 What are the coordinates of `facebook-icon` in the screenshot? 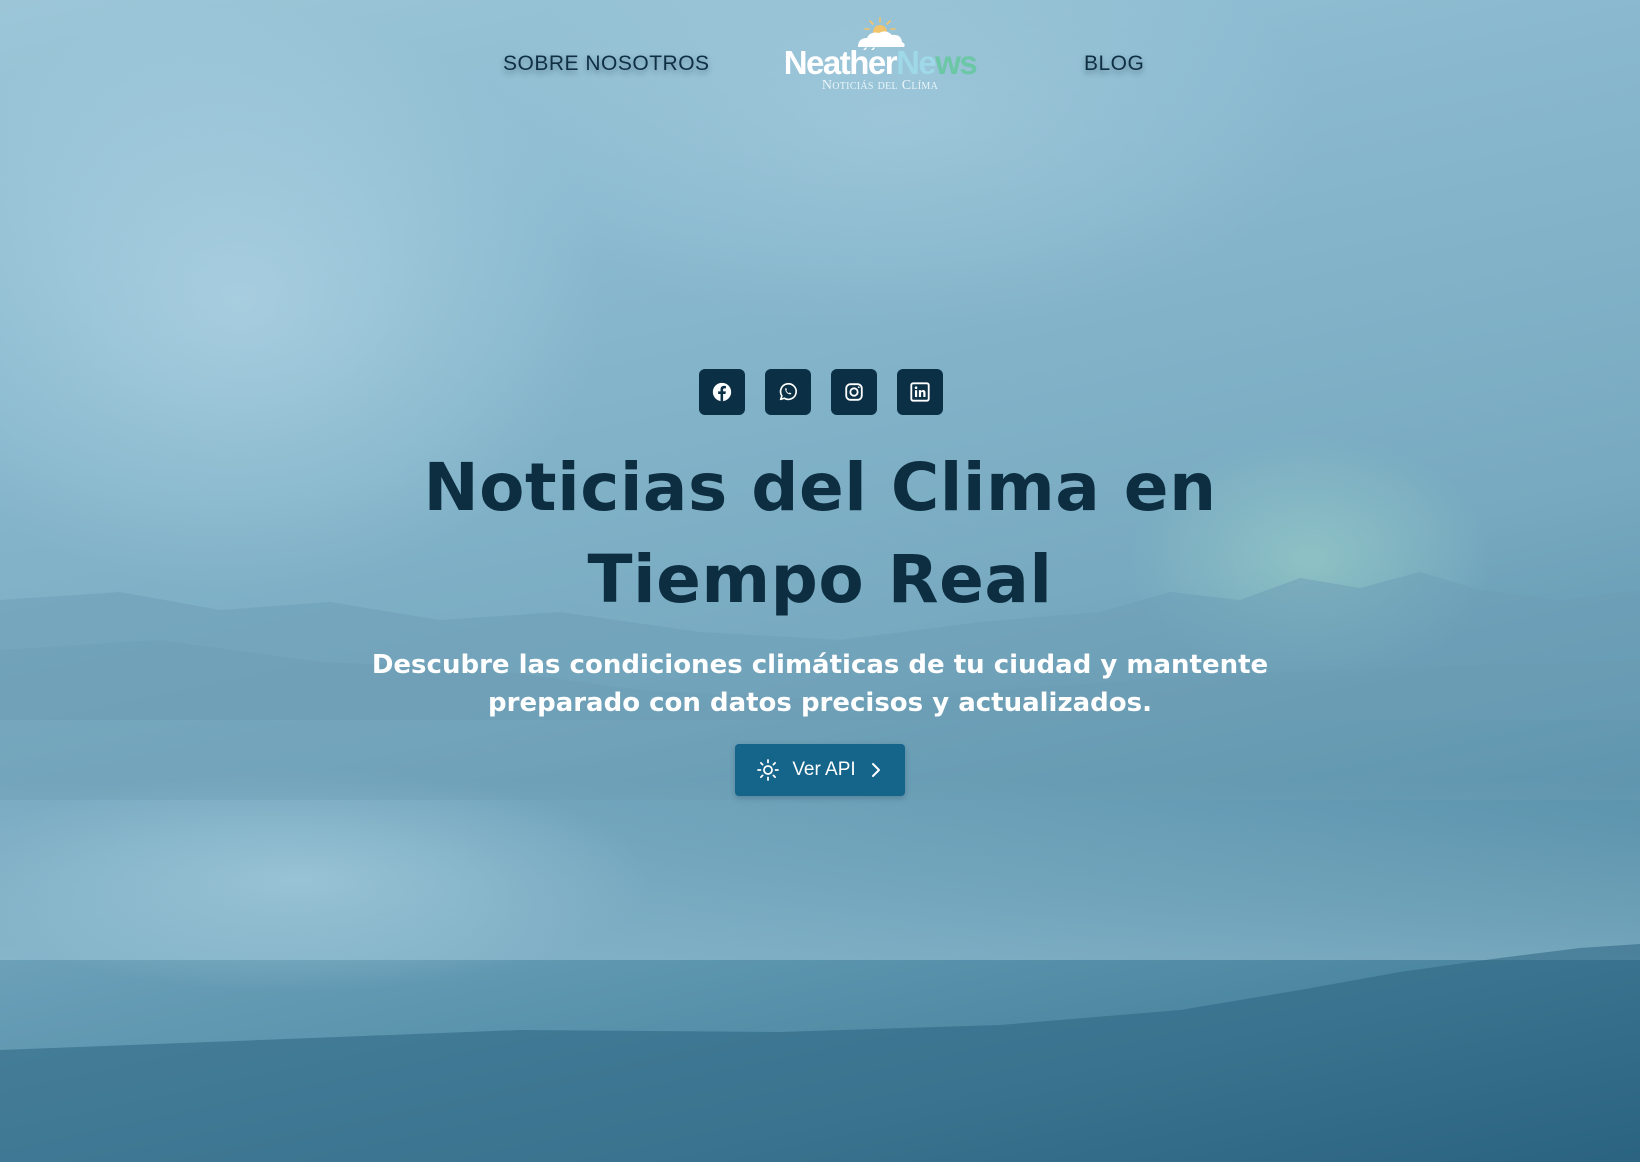 It's located at (722, 392).